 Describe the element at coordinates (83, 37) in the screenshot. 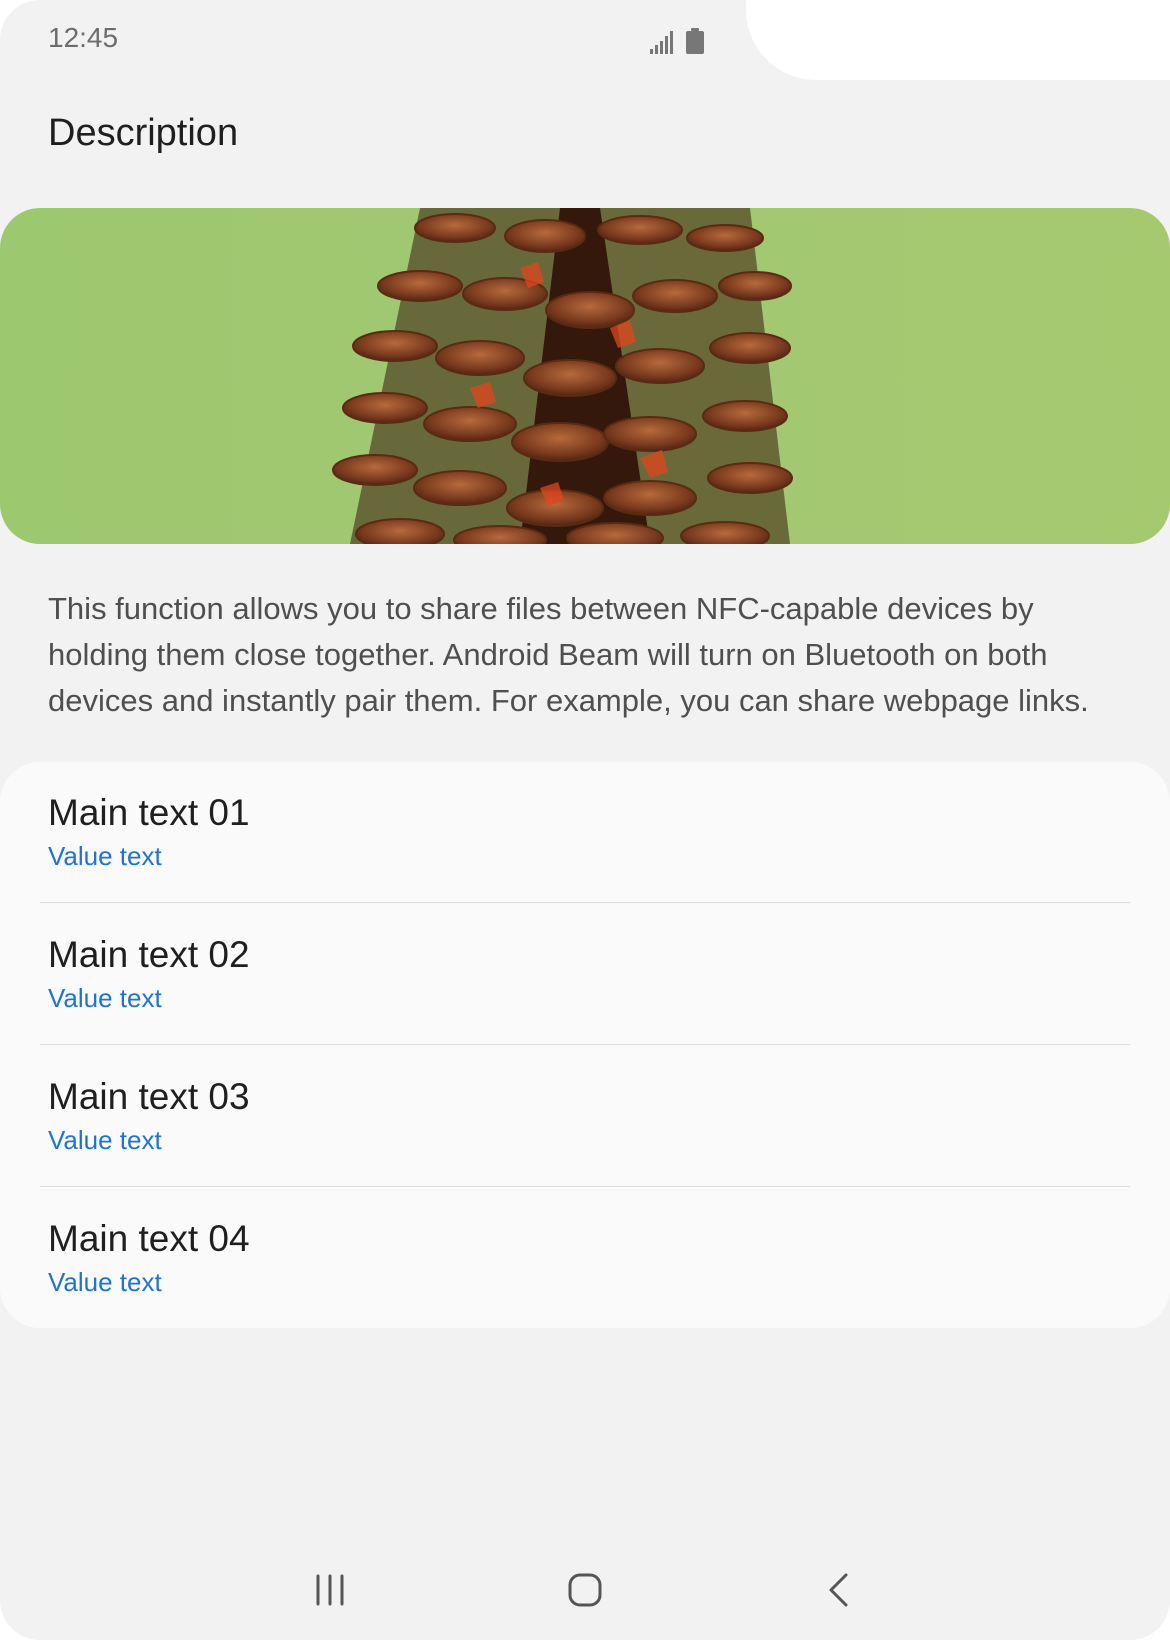

I see `status-time: 12:45` at that location.